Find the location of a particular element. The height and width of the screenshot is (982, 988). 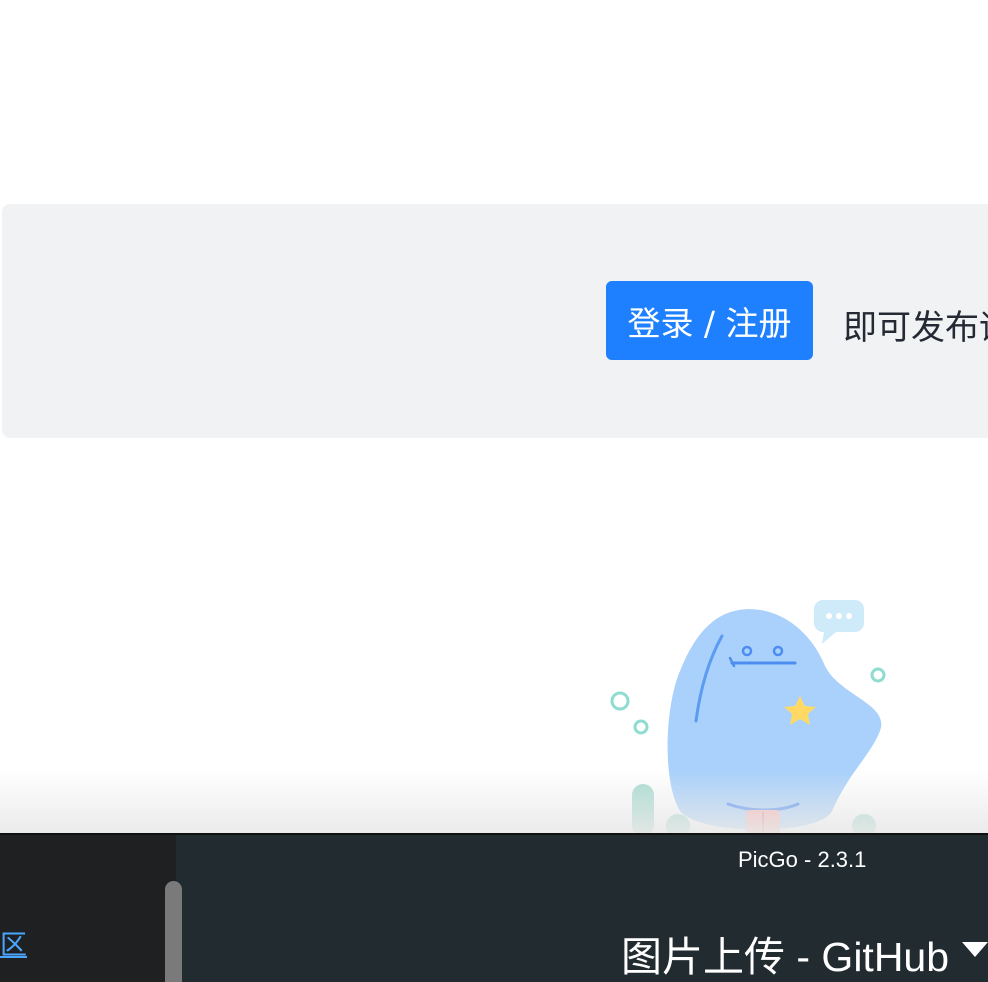

scrollbar-thumb is located at coordinates (173, 931).